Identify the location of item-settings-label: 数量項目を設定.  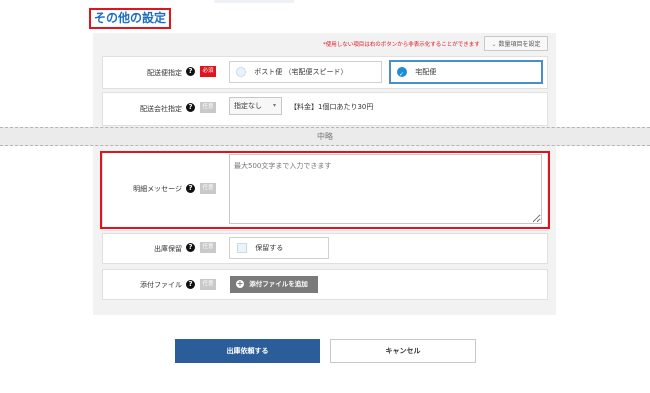
(519, 44).